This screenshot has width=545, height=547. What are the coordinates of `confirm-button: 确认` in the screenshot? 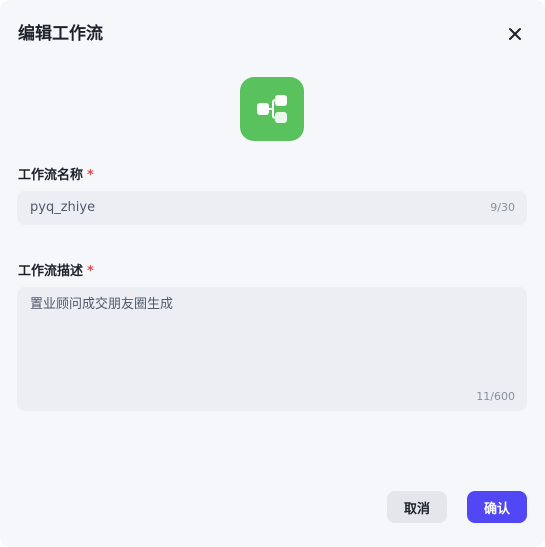 It's located at (497, 507).